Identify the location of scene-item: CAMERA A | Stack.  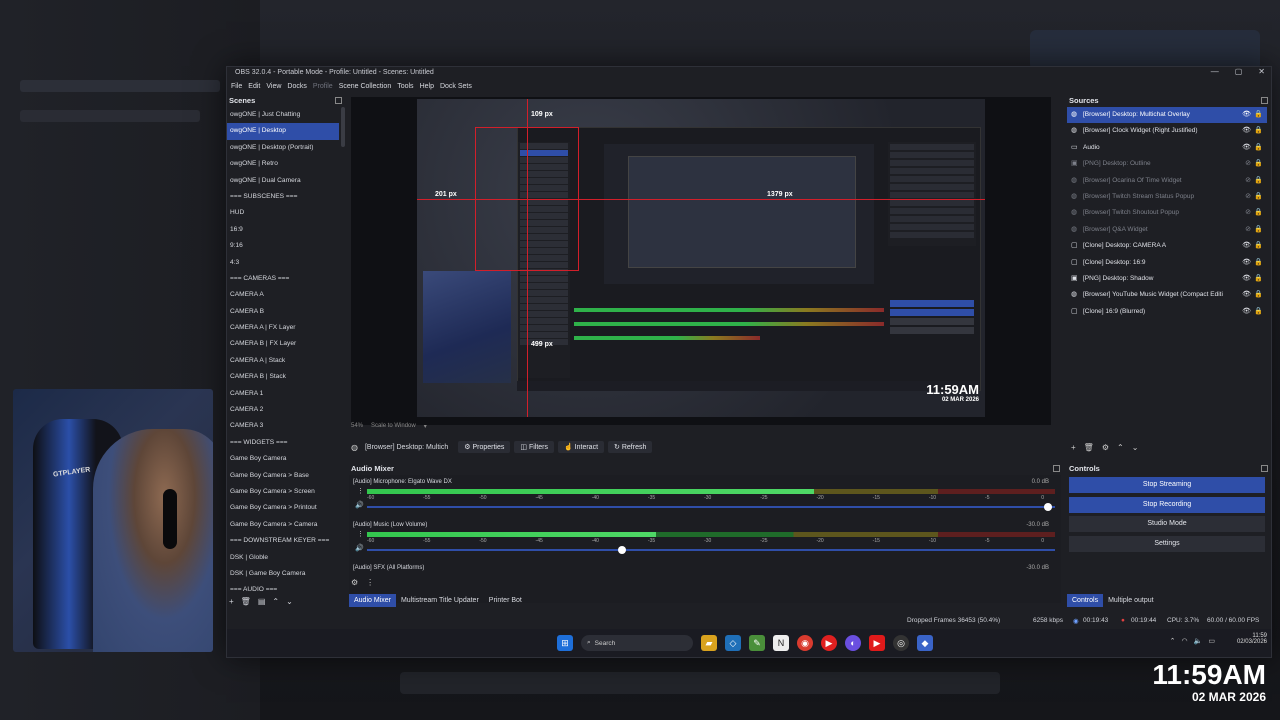
(283, 361).